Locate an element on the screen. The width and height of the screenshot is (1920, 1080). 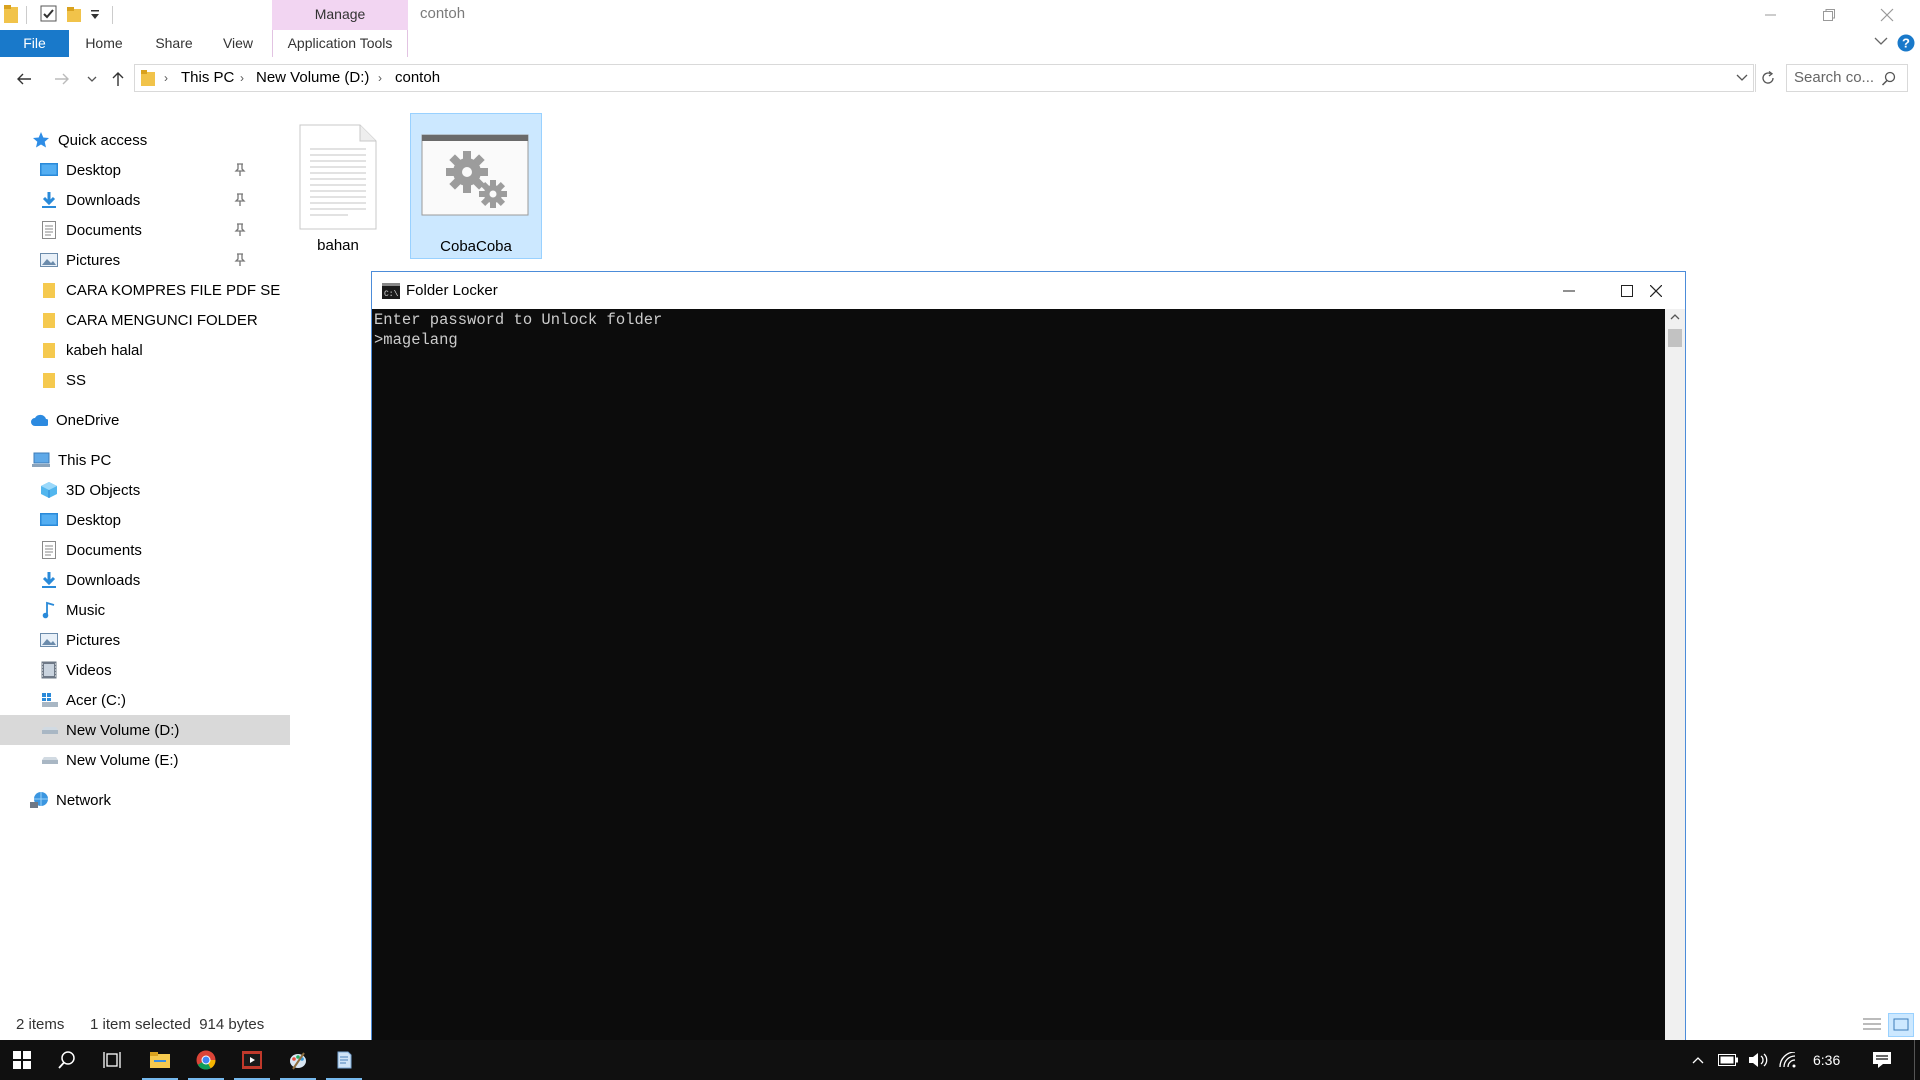
console-close-button is located at coordinates (1656, 290).